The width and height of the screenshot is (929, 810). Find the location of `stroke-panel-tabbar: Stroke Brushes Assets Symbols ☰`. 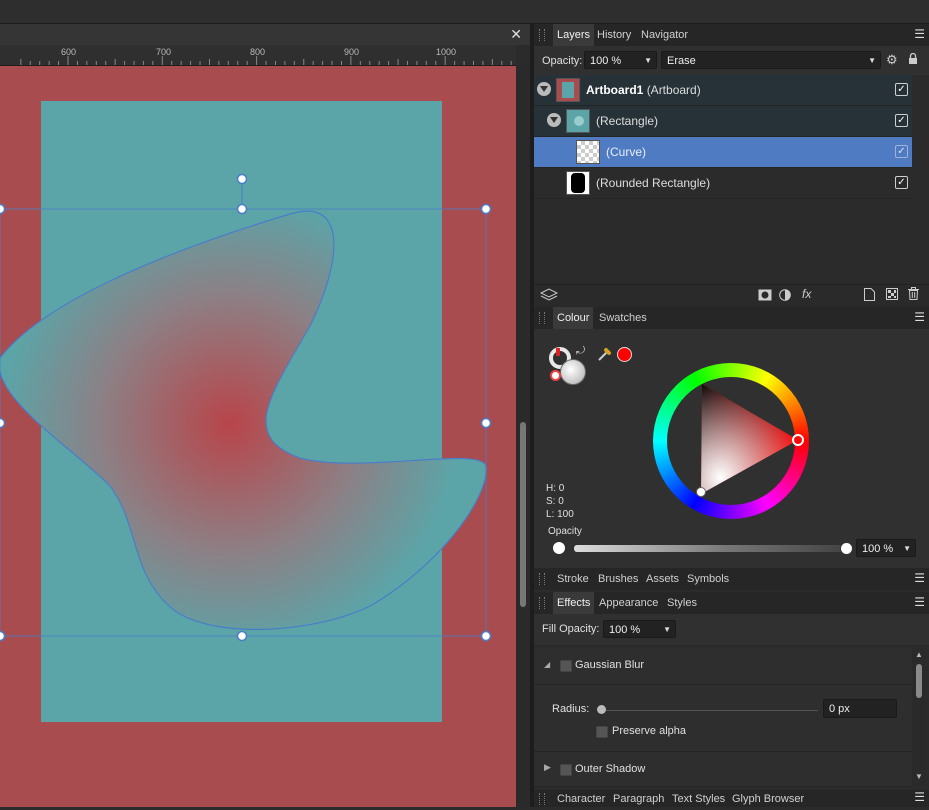

stroke-panel-tabbar: Stroke Brushes Assets Symbols ☰ is located at coordinates (731, 579).